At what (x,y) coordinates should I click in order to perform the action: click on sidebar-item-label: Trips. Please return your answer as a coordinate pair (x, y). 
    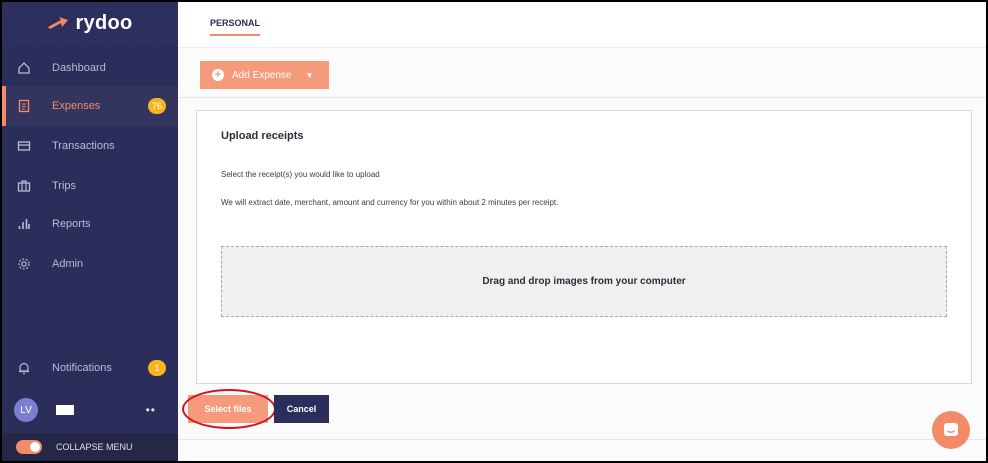
    Looking at the image, I should click on (64, 186).